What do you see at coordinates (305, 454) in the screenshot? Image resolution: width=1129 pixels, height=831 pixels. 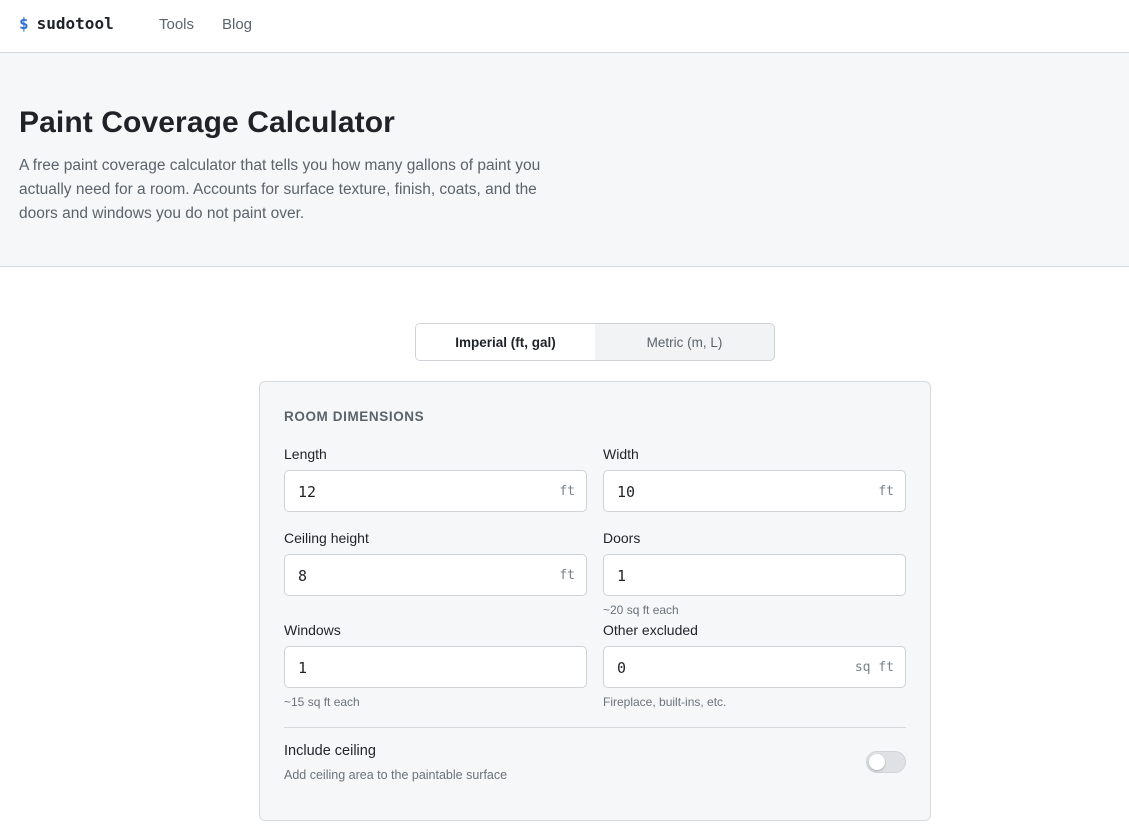 I see `length-label: Length` at bounding box center [305, 454].